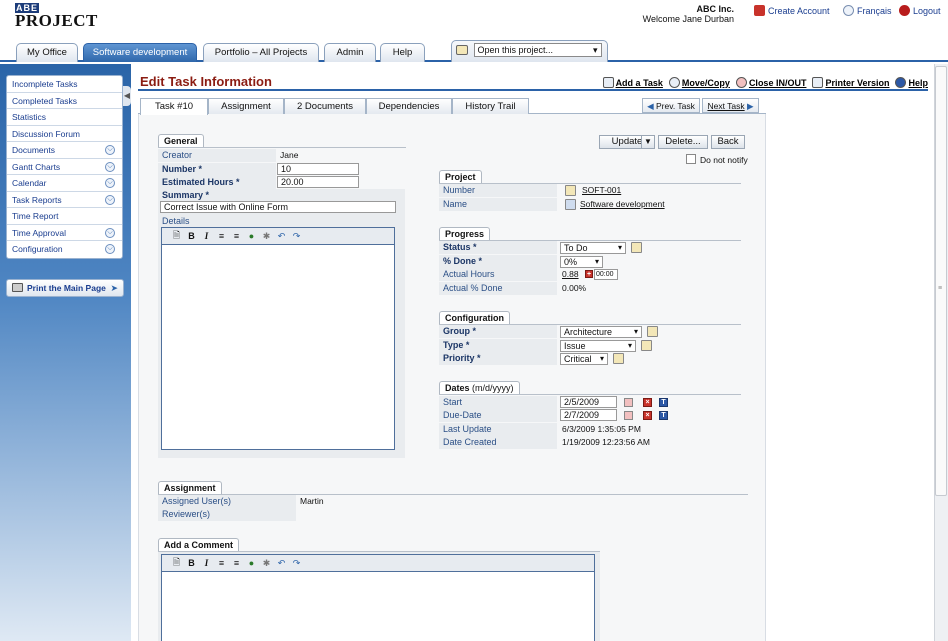 The width and height of the screenshot is (948, 641). What do you see at coordinates (64, 150) in the screenshot?
I see `sidebar-item-documents: Documents ⌵` at bounding box center [64, 150].